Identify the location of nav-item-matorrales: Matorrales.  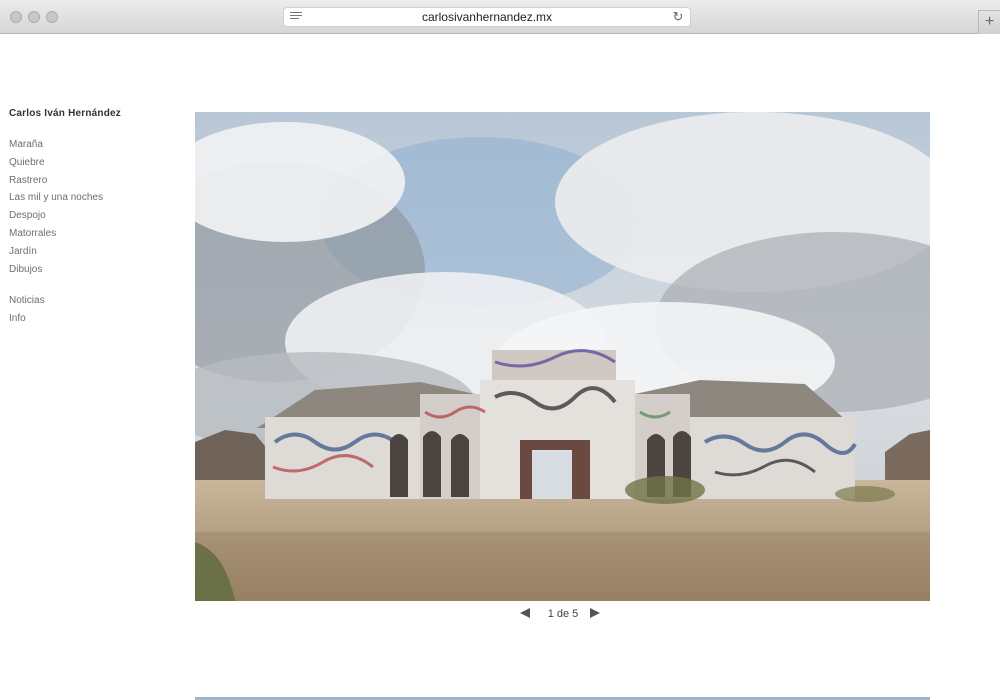
(56, 237).